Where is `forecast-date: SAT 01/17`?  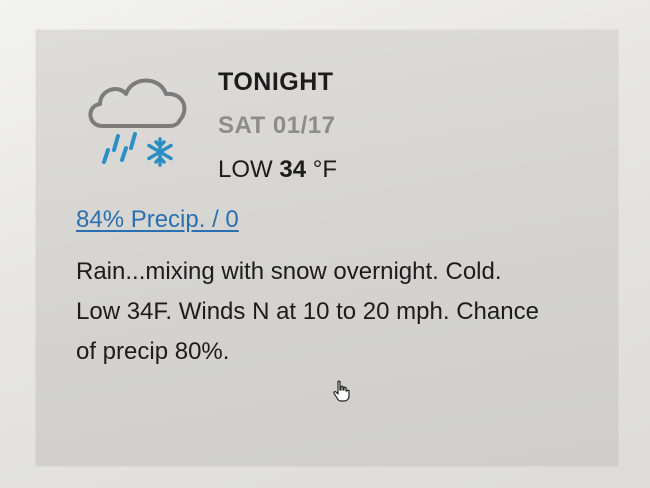 forecast-date: SAT 01/17 is located at coordinates (277, 125).